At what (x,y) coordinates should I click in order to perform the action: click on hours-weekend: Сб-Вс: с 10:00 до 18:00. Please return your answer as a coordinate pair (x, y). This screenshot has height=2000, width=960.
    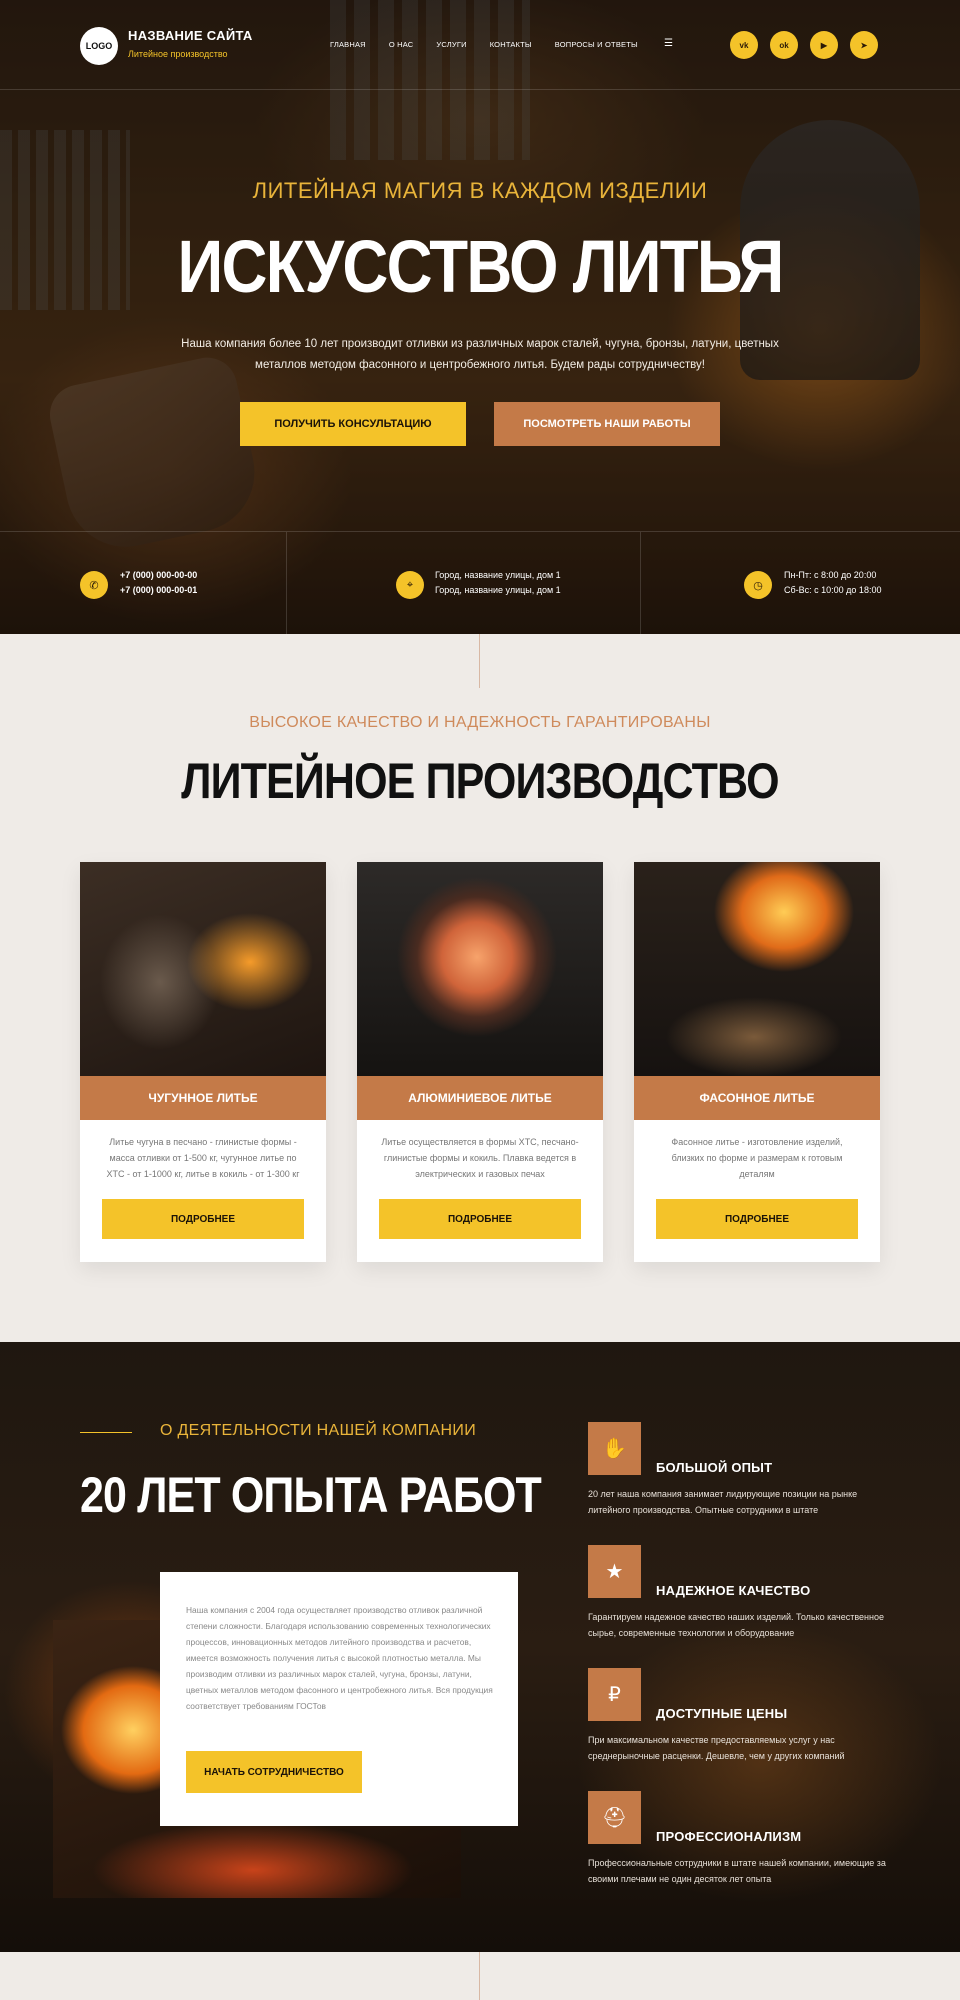
    Looking at the image, I should click on (833, 590).